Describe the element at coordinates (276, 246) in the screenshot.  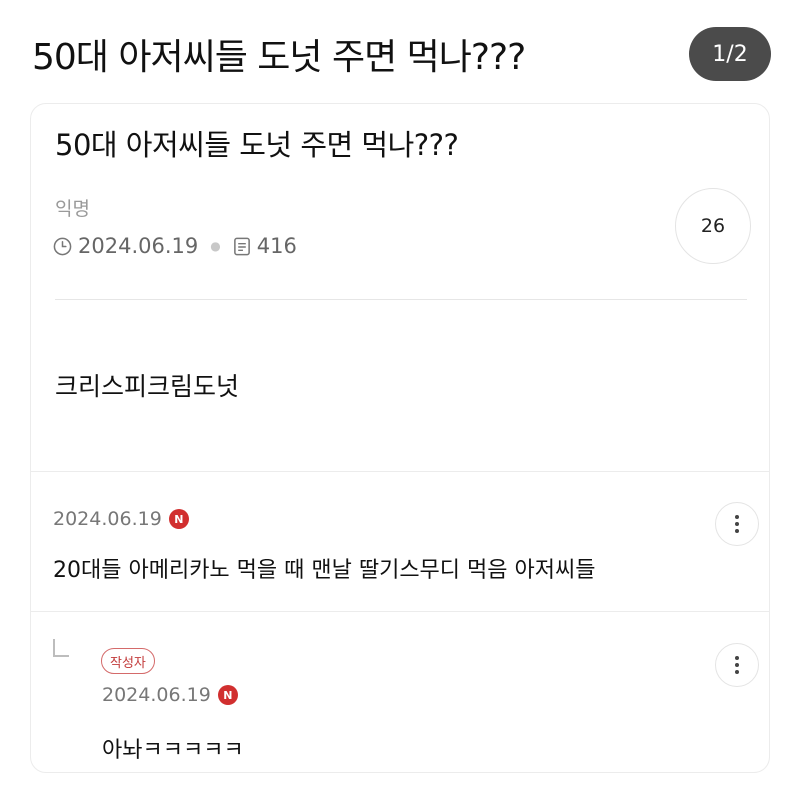
I see `post-views: 416` at that location.